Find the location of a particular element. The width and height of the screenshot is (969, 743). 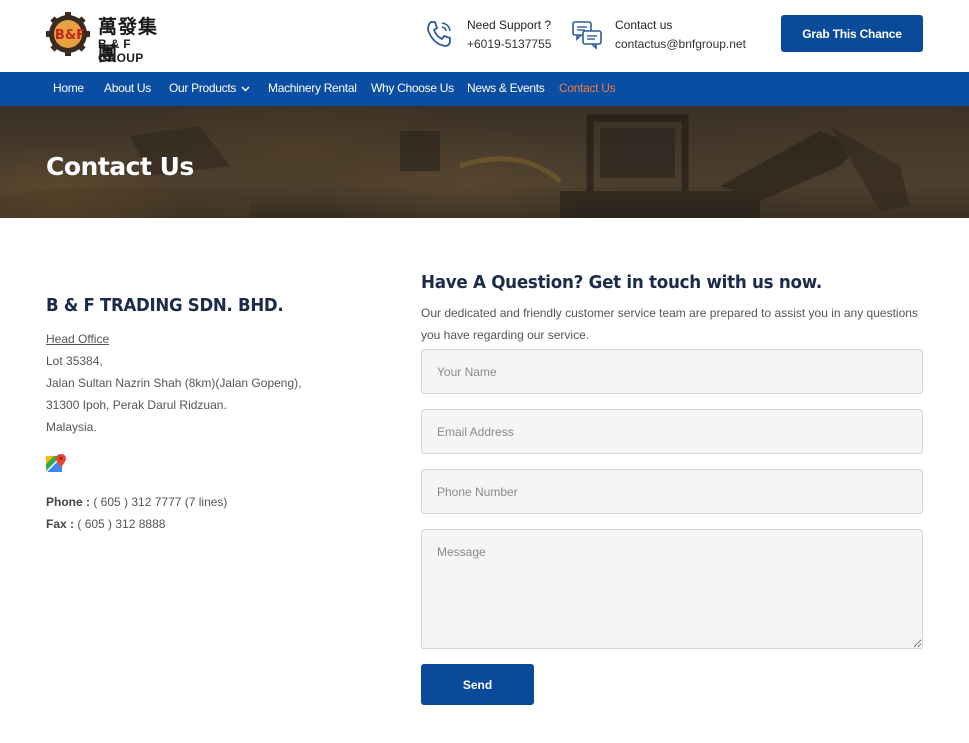

support-phone: +6019-5137755 is located at coordinates (509, 44).